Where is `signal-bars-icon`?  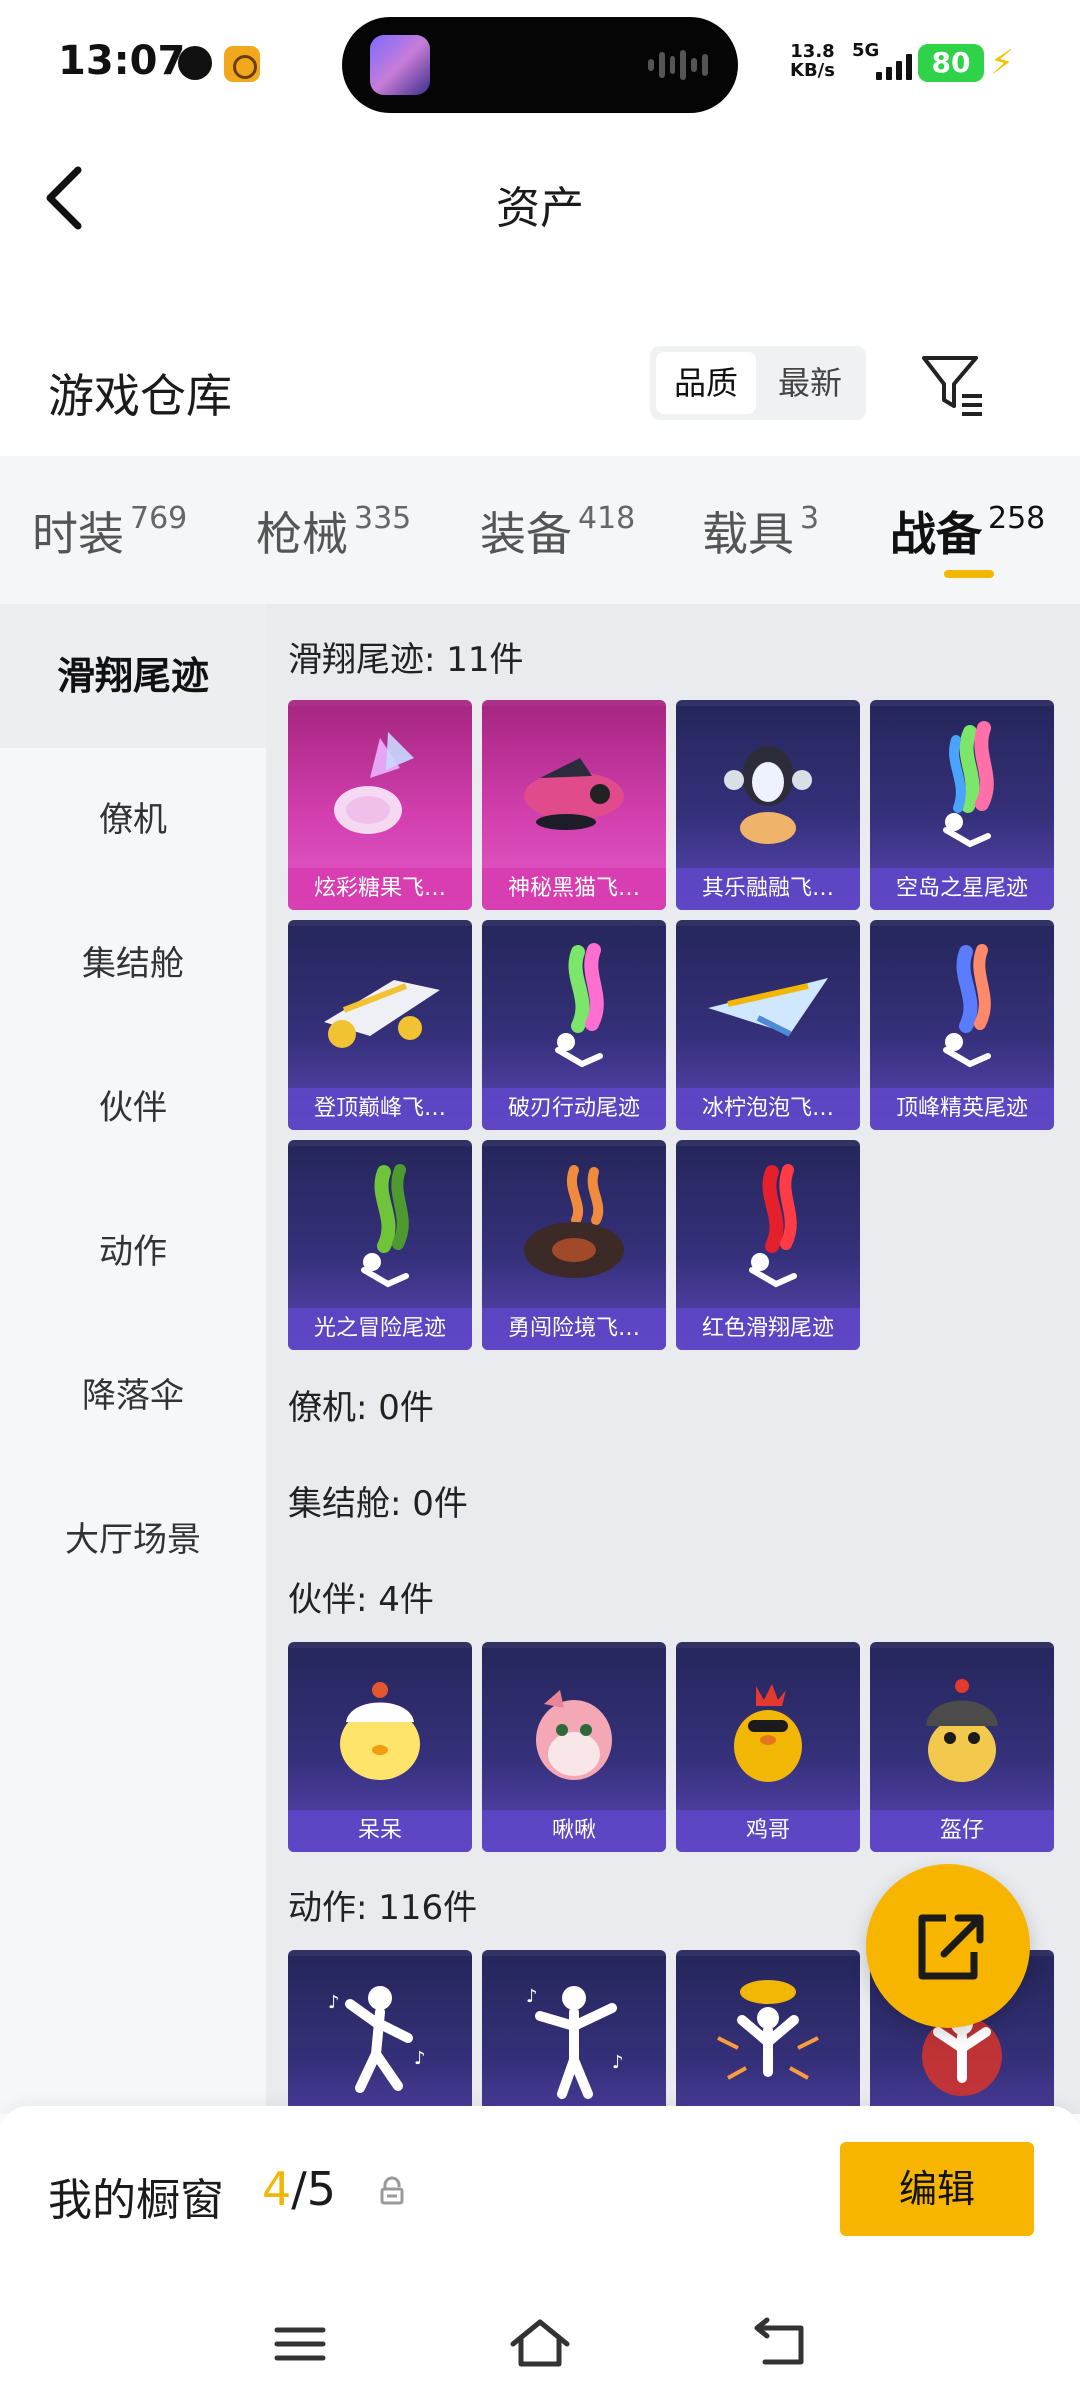 signal-bars-icon is located at coordinates (894, 66).